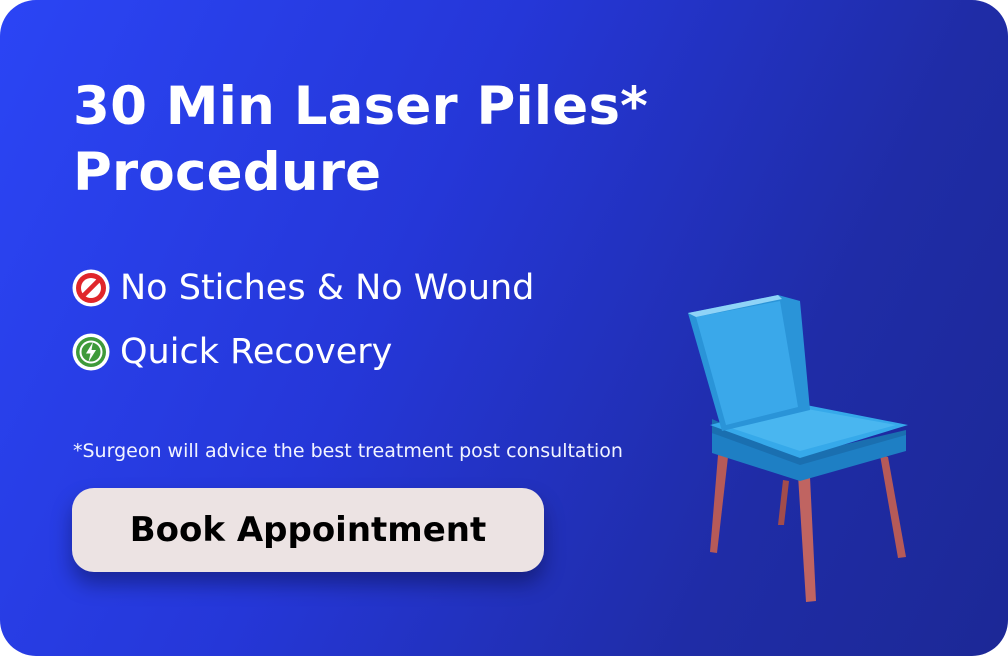  Describe the element at coordinates (256, 352) in the screenshot. I see `feature-label: Quick Recovery` at that location.